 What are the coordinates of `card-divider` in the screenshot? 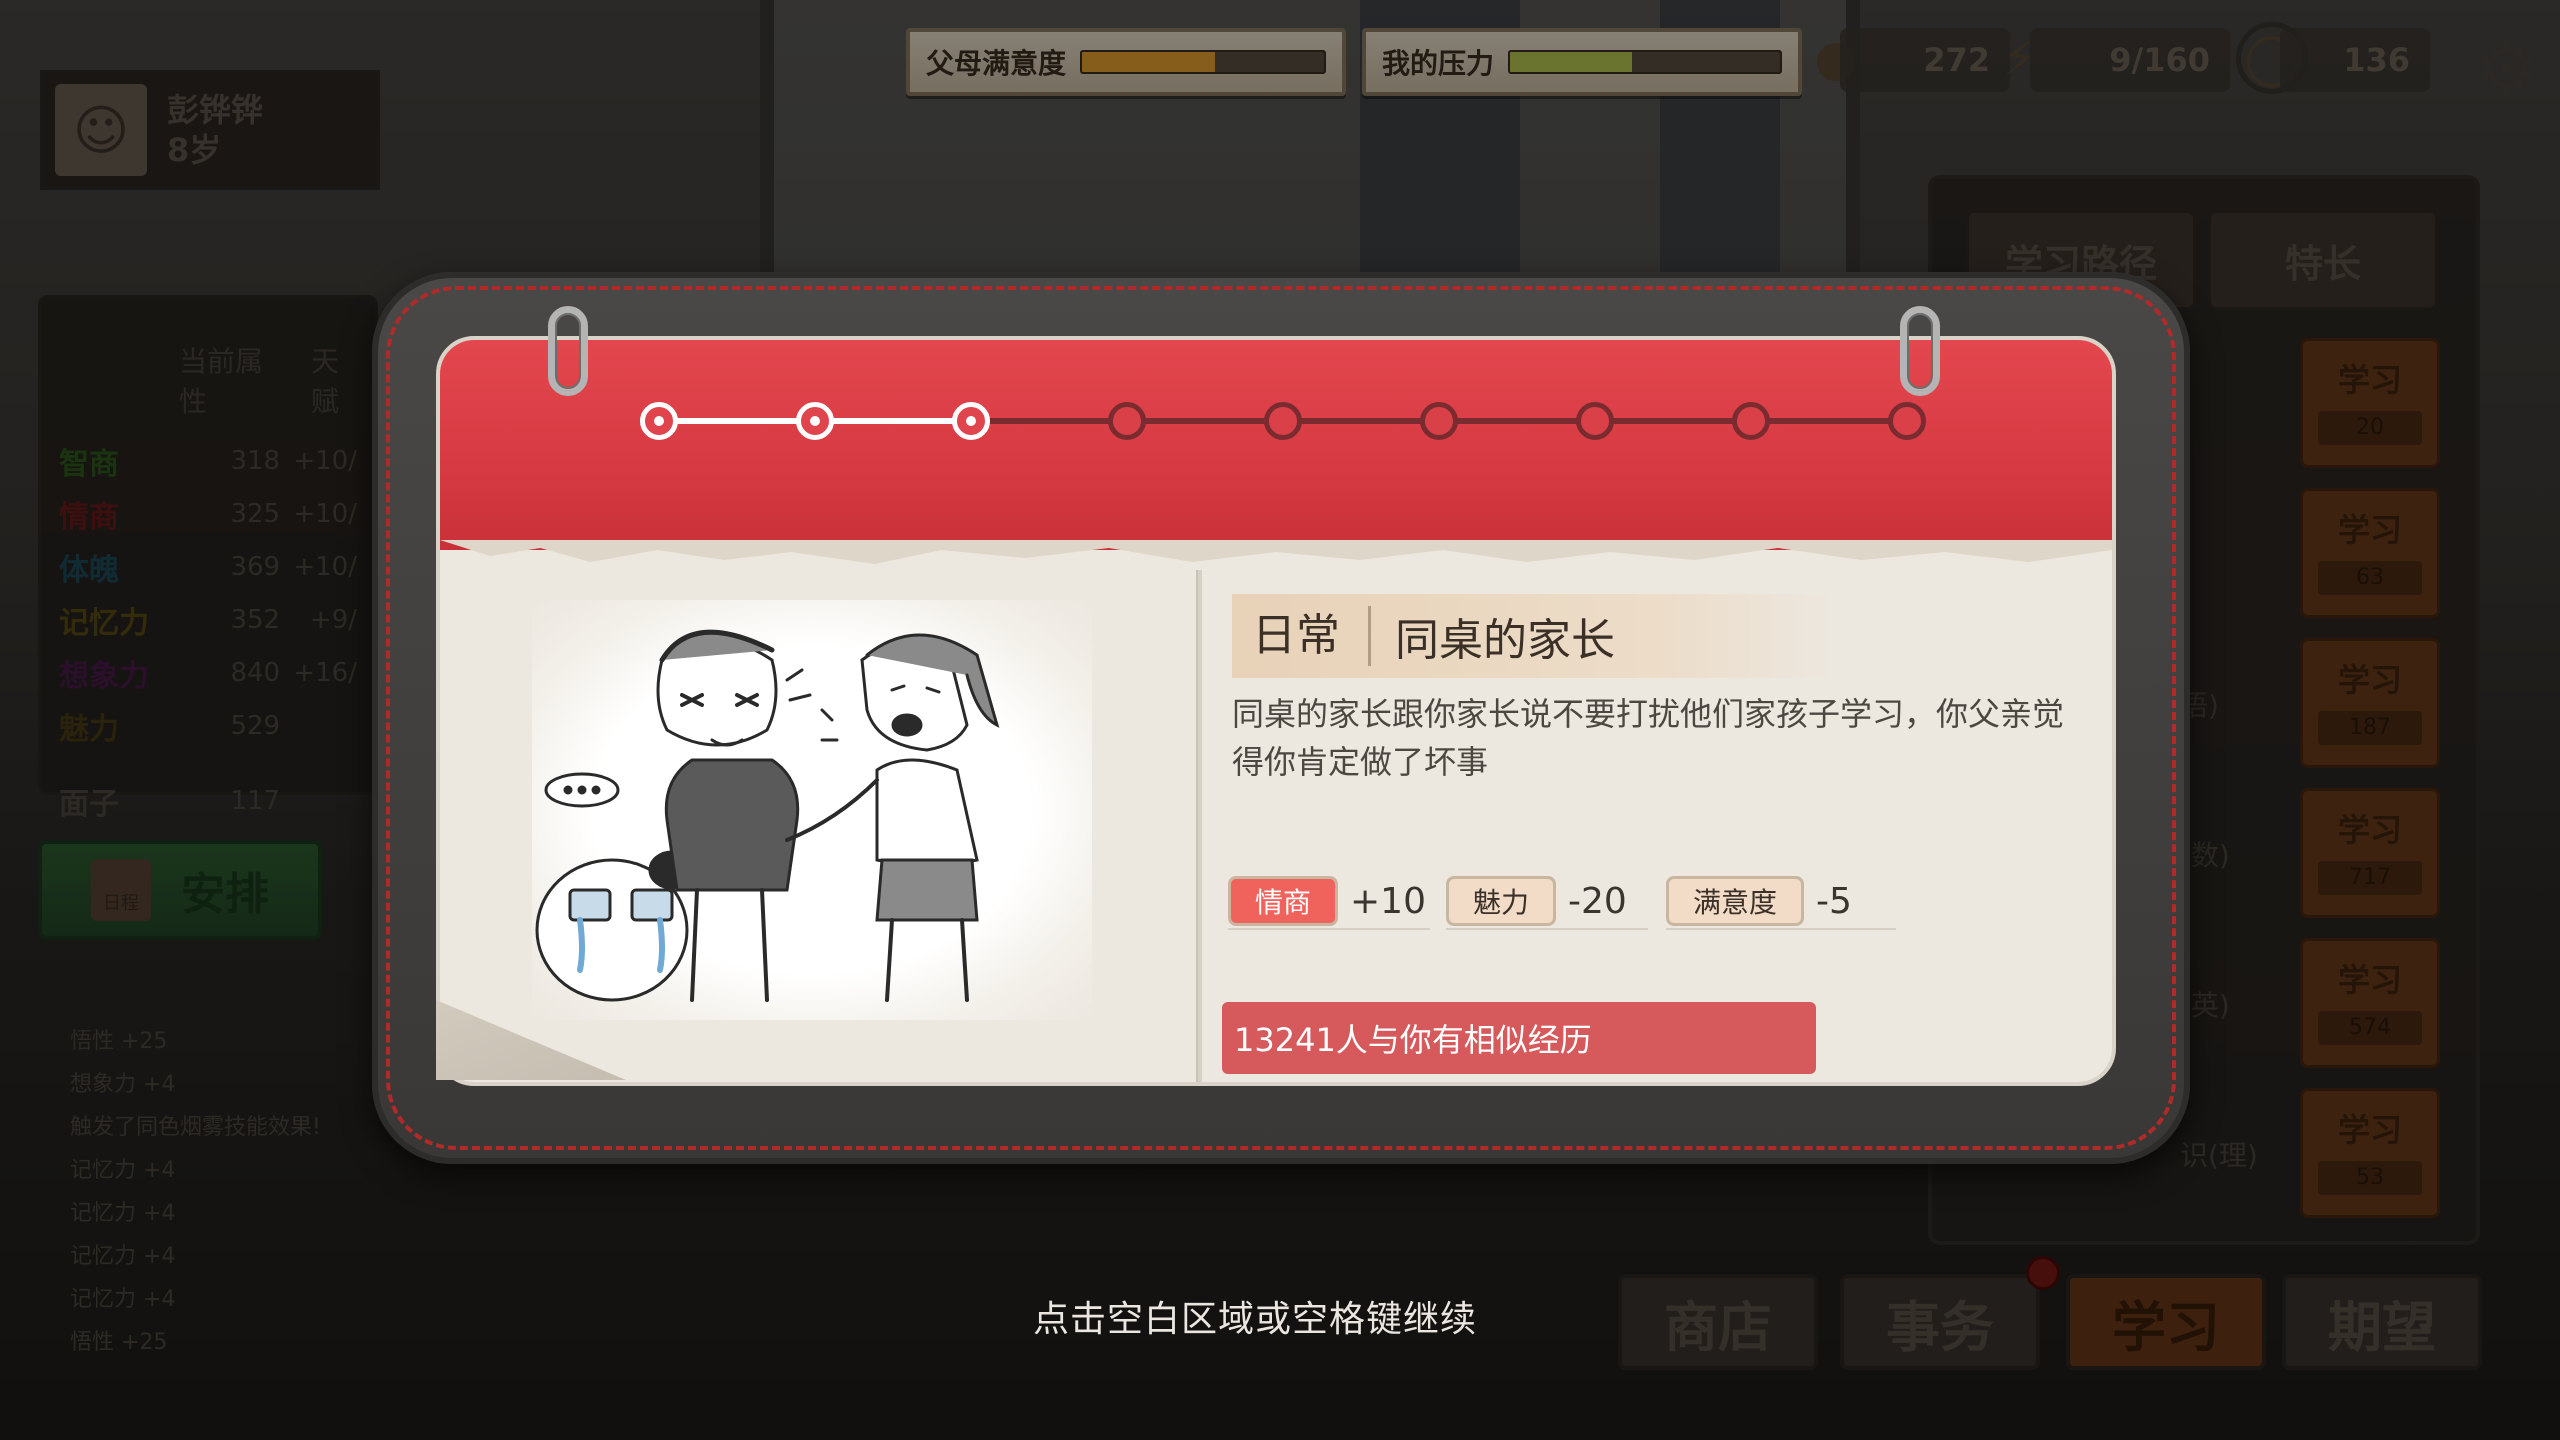 It's located at (1199, 826).